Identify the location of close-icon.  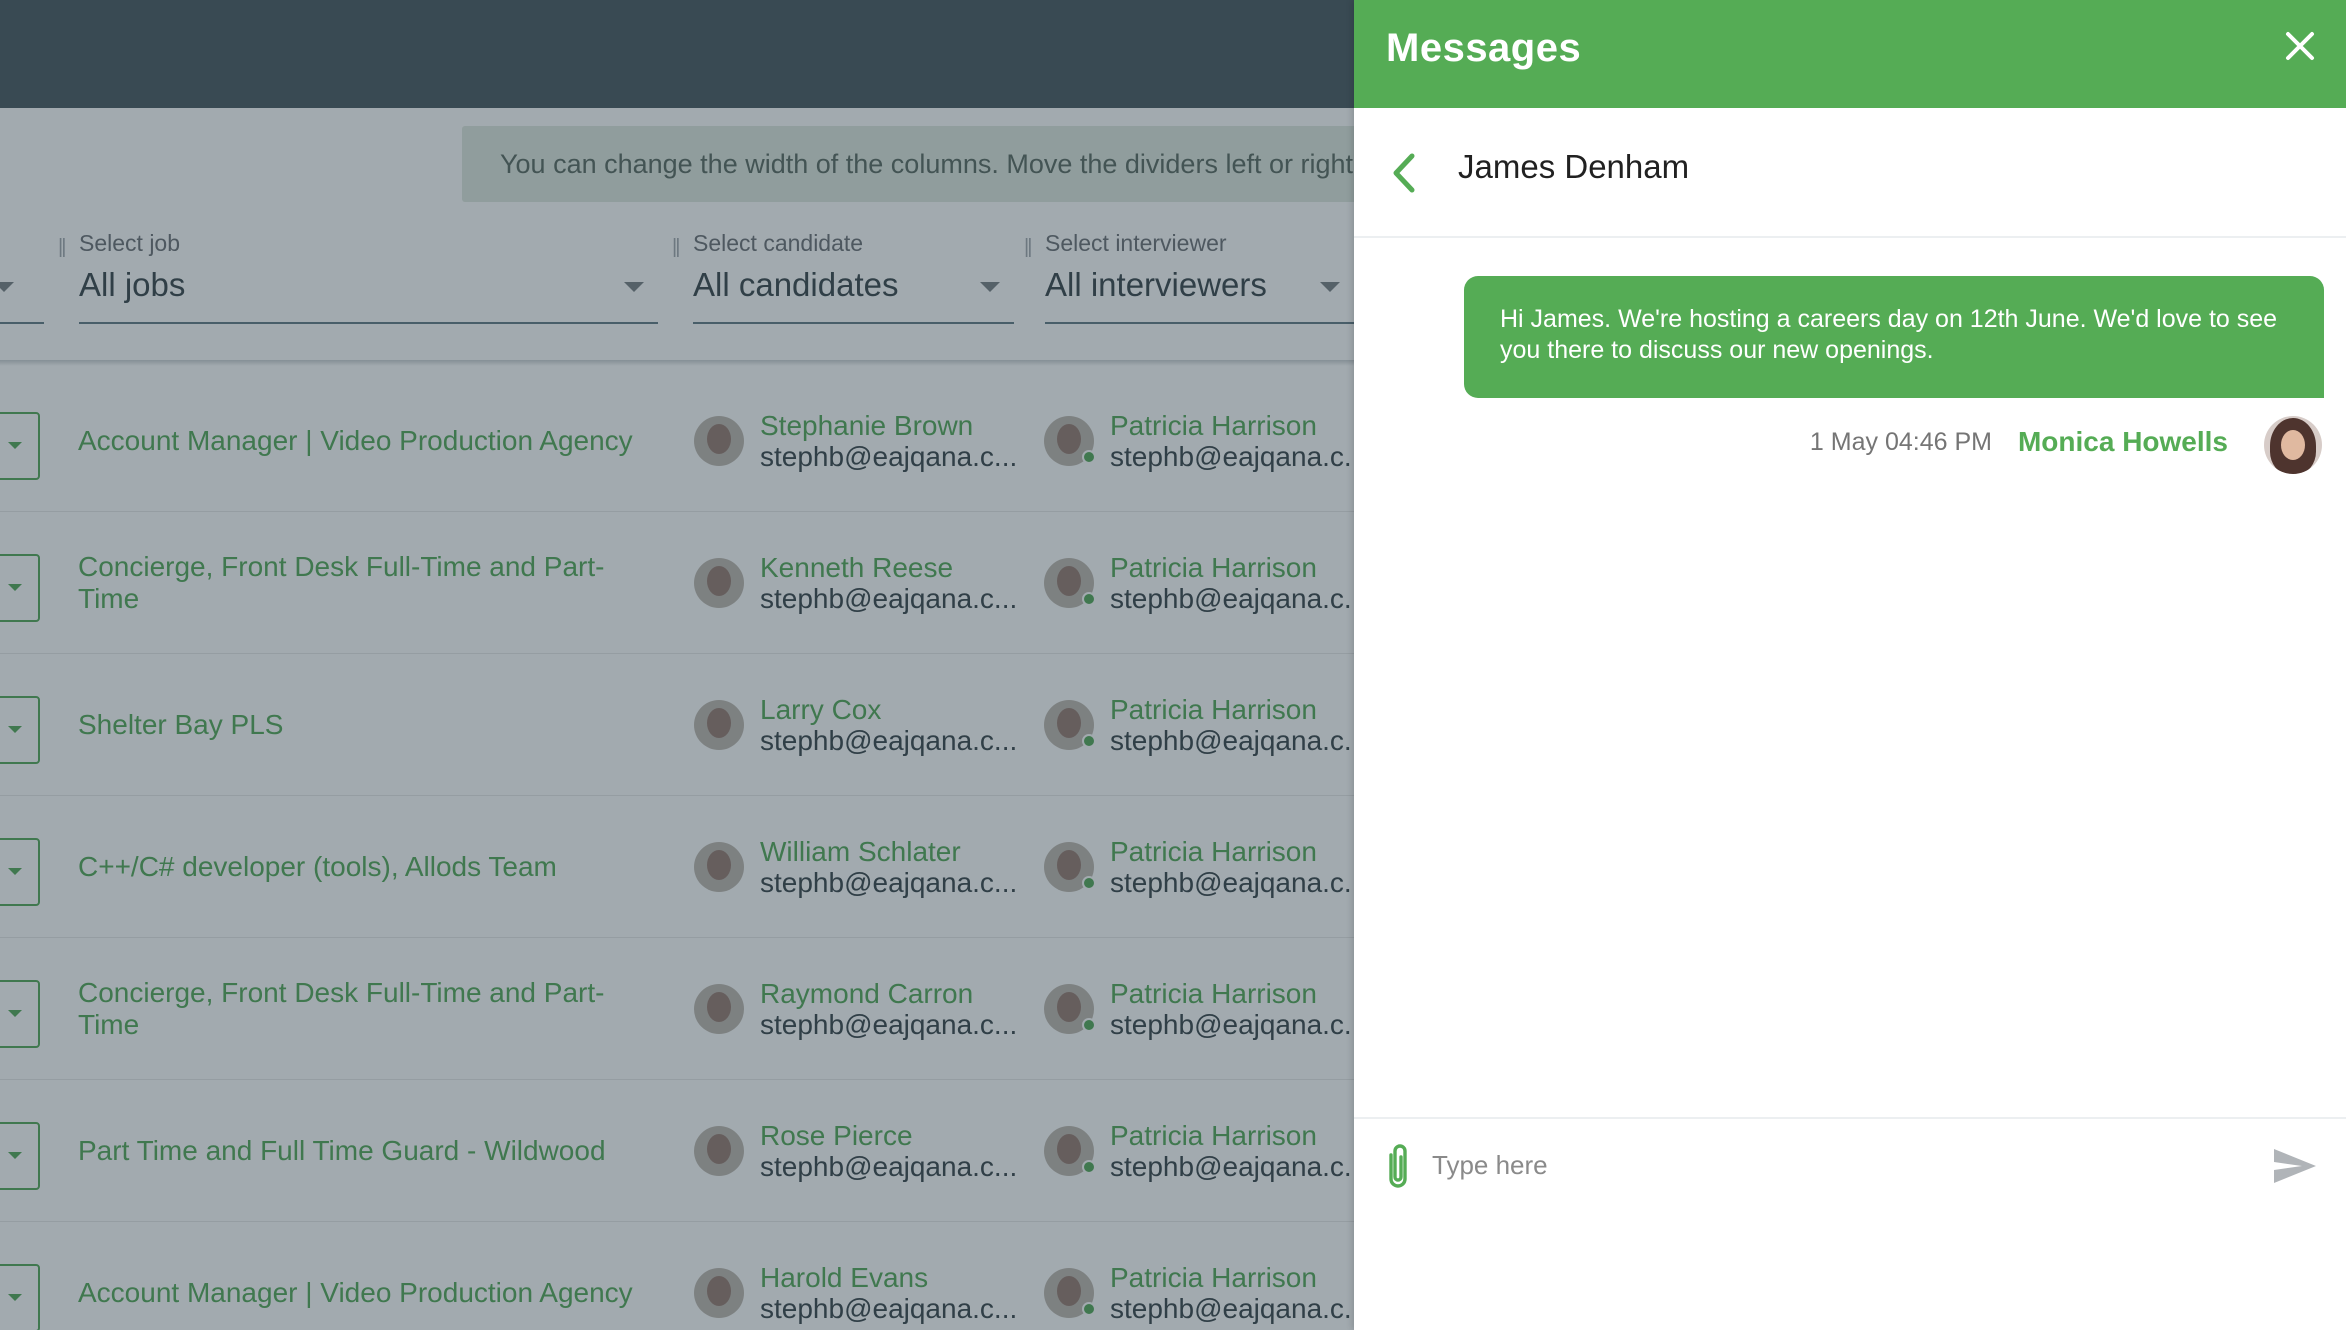
(2300, 46).